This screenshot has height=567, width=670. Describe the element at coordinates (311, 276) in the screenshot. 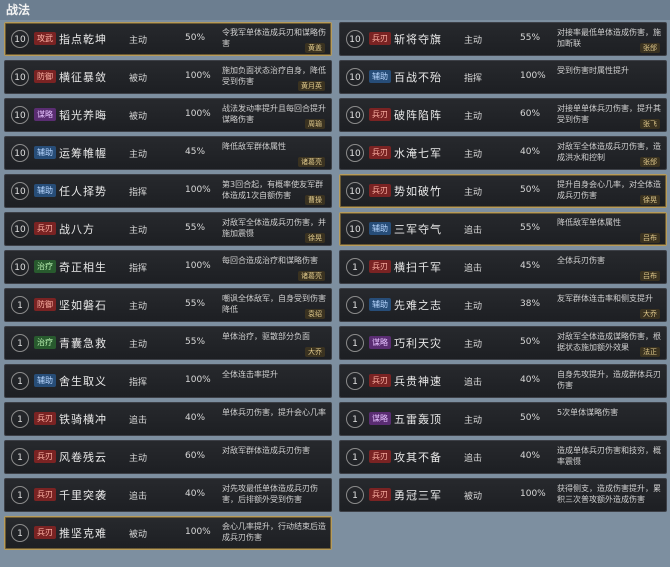

I see `tactic-owner-label: 诸葛亮` at that location.